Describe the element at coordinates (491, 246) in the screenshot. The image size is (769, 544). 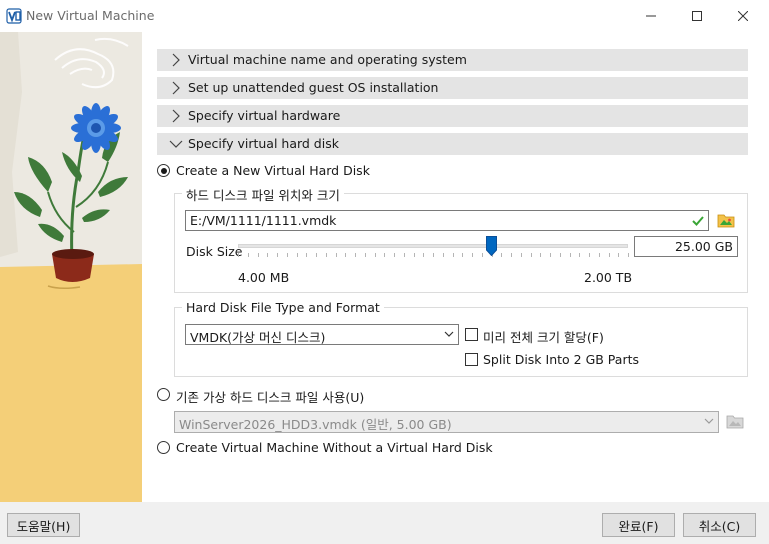
I see `disk-size-slider-thumb` at that location.